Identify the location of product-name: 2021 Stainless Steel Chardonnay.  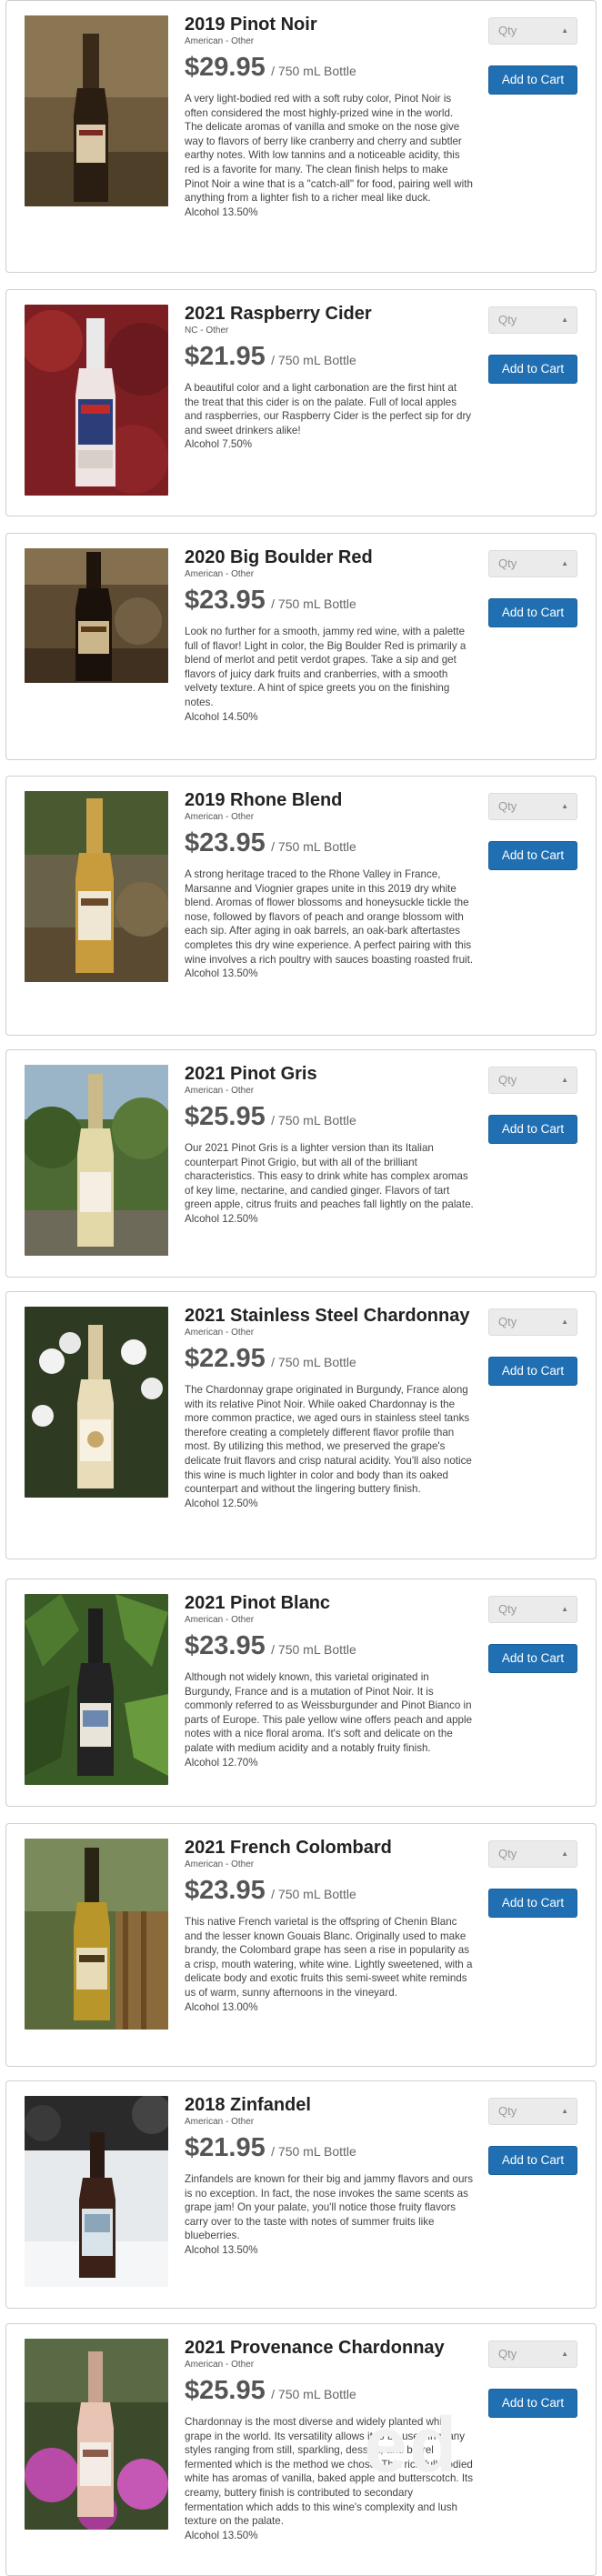
(329, 1316).